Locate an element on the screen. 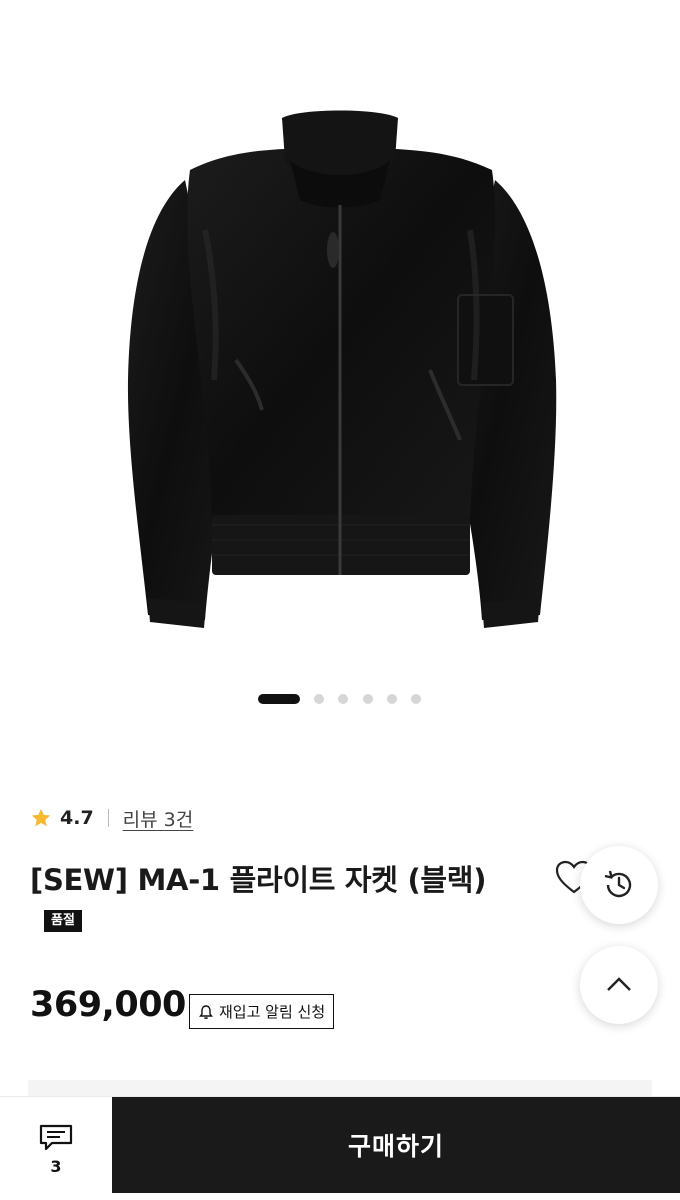 The width and height of the screenshot is (680, 1200). scroll-top-button is located at coordinates (619, 985).